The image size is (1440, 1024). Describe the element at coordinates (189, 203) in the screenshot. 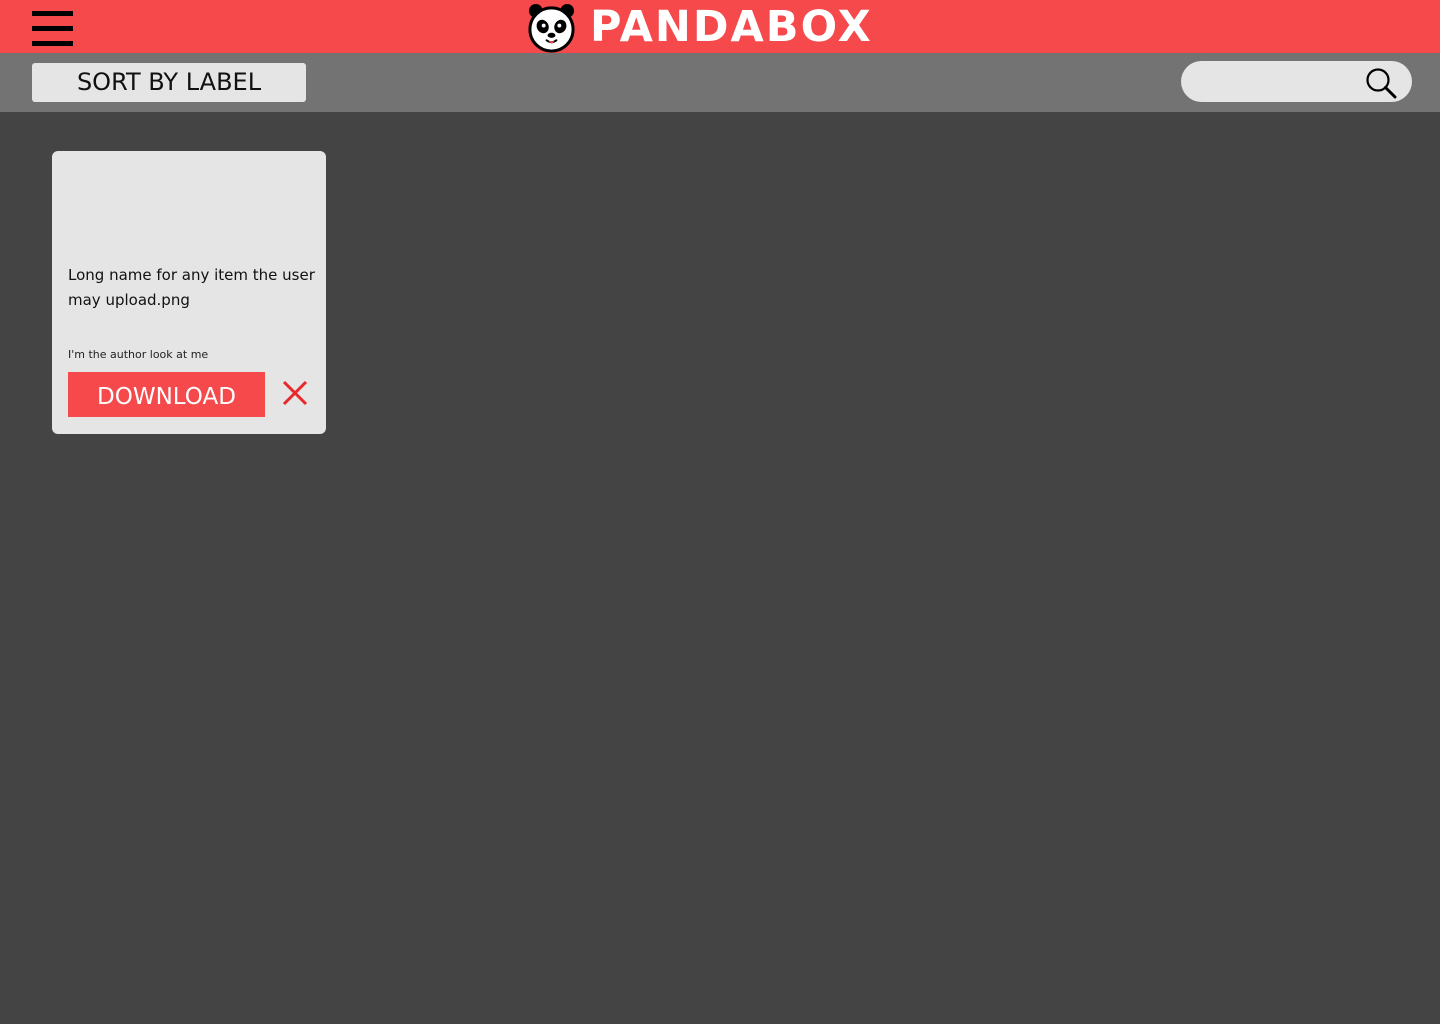

I see `file-preview` at that location.